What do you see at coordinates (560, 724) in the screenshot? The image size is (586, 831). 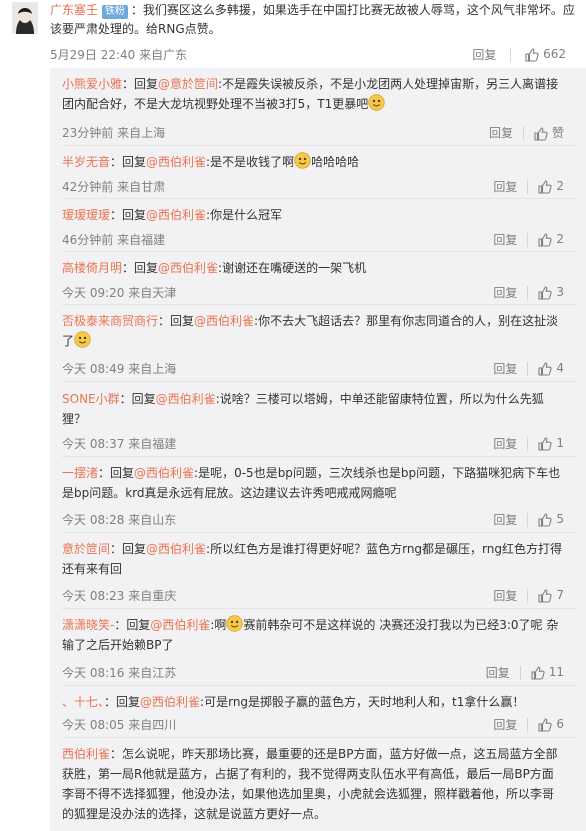 I see `like-count: 6` at bounding box center [560, 724].